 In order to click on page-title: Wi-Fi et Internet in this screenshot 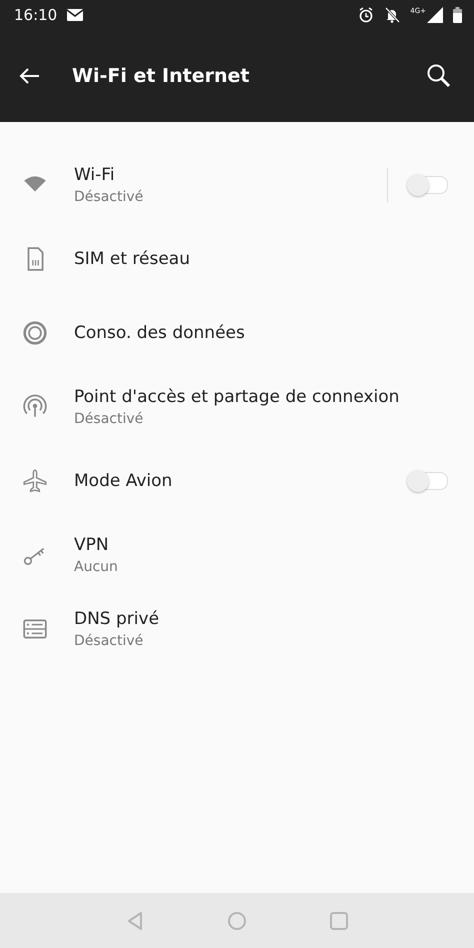, I will do `click(161, 76)`.